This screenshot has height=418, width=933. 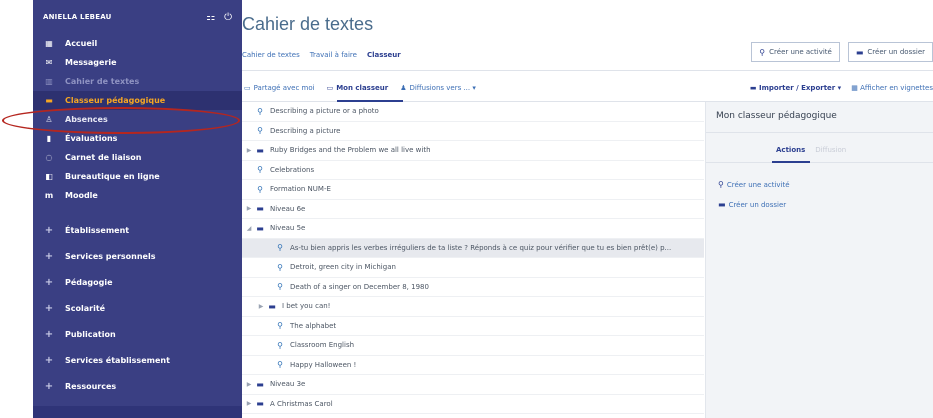 What do you see at coordinates (137, 62) in the screenshot?
I see `sidebar-item-messagerie: ✉ Messagerie` at bounding box center [137, 62].